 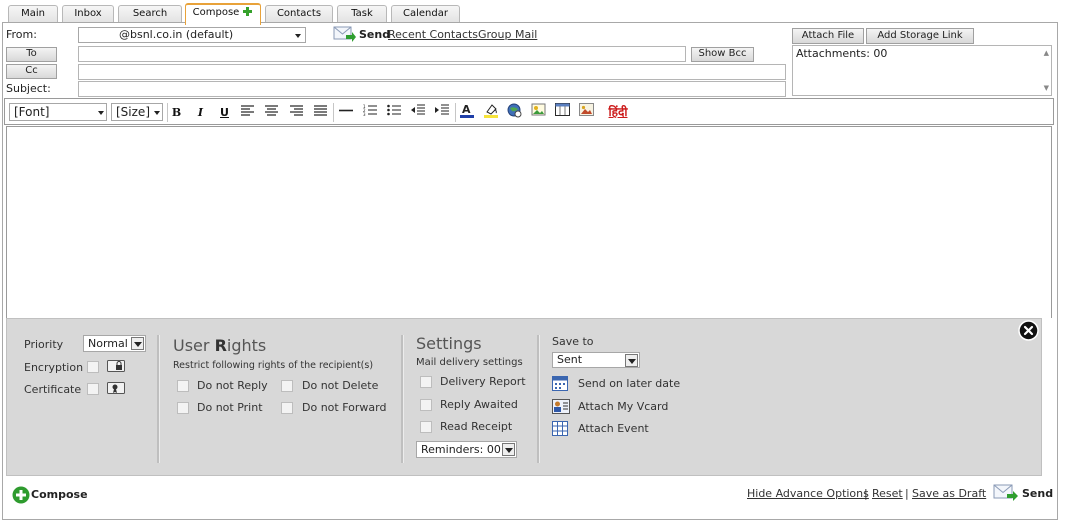 What do you see at coordinates (562, 112) in the screenshot?
I see `insert-table-icon` at bounding box center [562, 112].